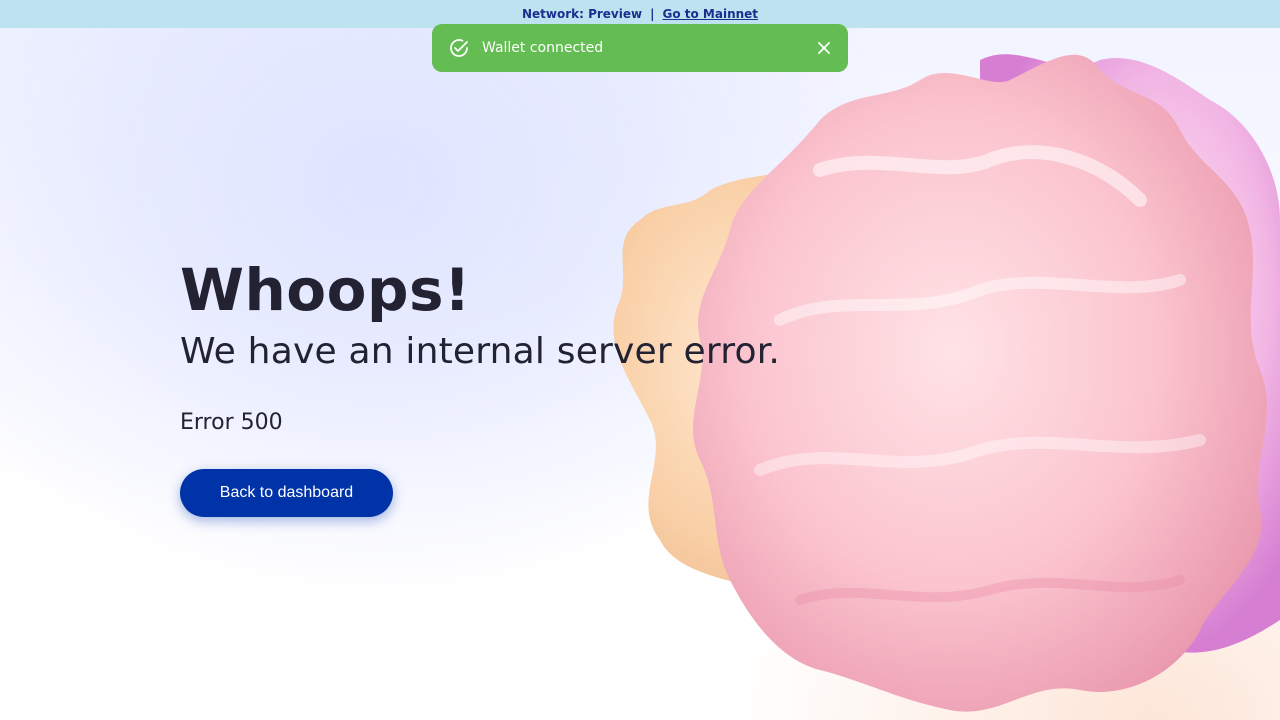 The image size is (1280, 720). What do you see at coordinates (325, 290) in the screenshot?
I see `page-title: Whoops!` at bounding box center [325, 290].